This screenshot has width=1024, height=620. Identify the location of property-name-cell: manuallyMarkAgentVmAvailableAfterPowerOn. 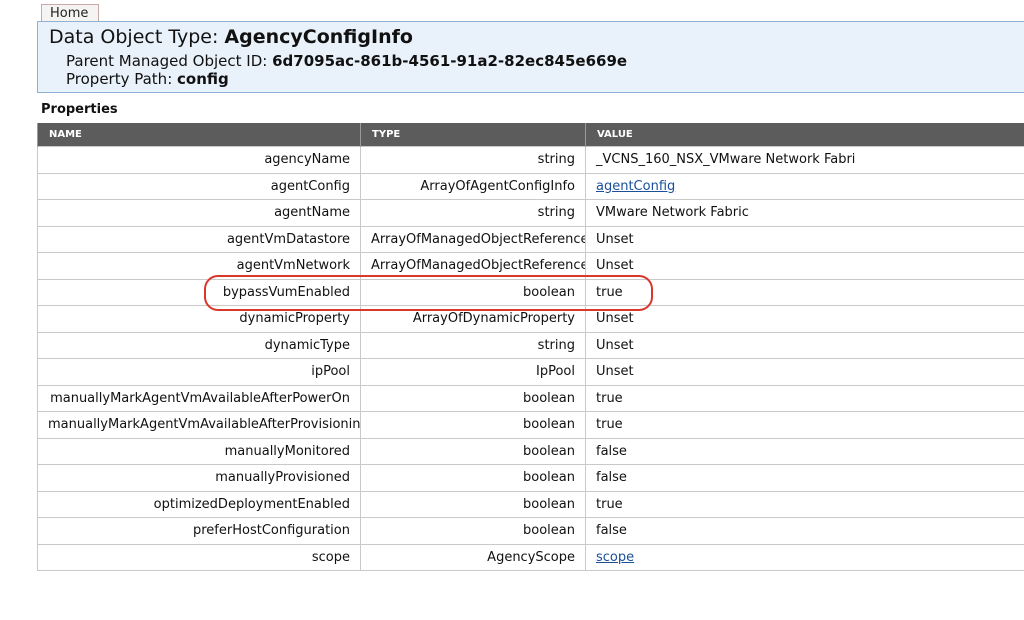
(199, 398).